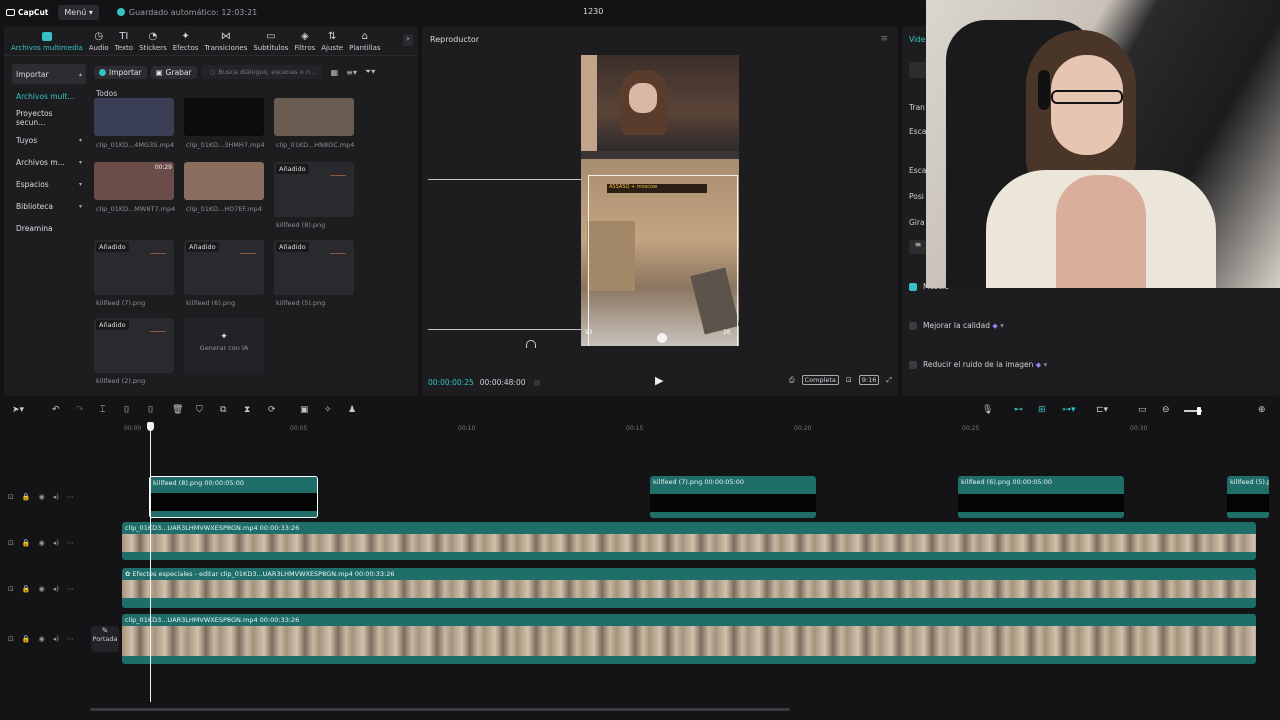  I want to click on enhance-row: Mejorar la calidad ◆ ▾, so click(956, 325).